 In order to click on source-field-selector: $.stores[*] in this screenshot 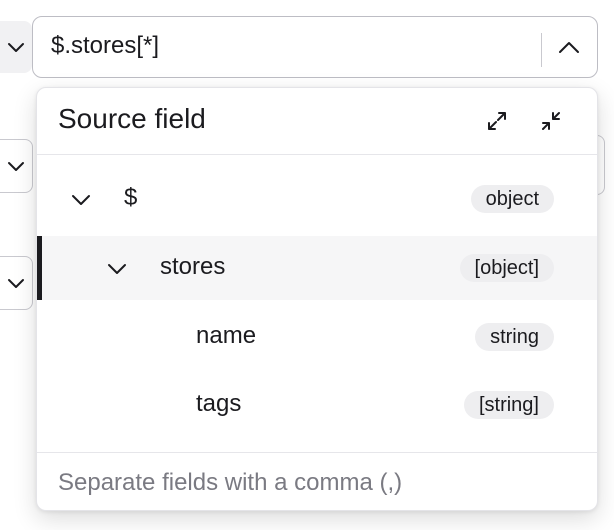, I will do `click(315, 47)`.